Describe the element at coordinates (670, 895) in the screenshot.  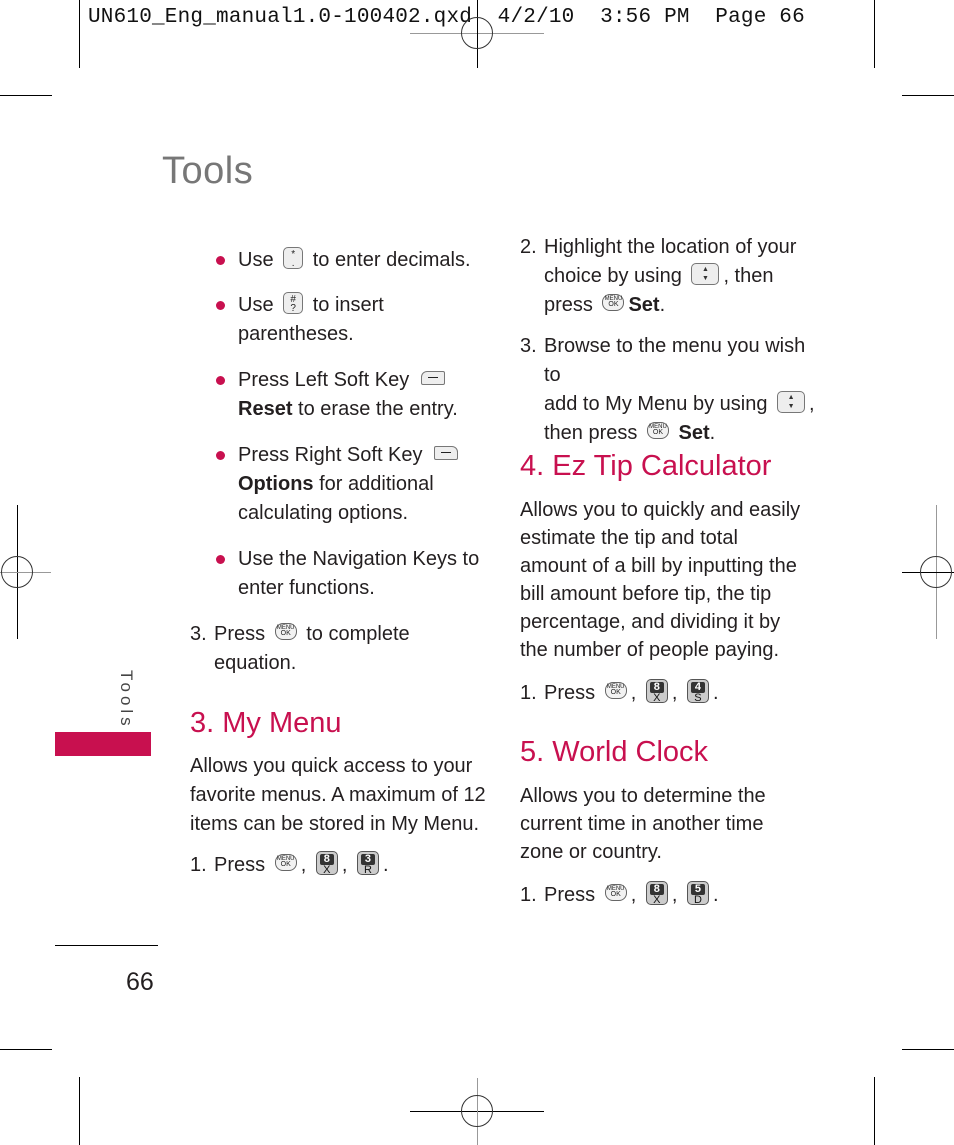
I see `world-clock-step-1: 1. Press MENU OK, 8X, 5D.` at that location.